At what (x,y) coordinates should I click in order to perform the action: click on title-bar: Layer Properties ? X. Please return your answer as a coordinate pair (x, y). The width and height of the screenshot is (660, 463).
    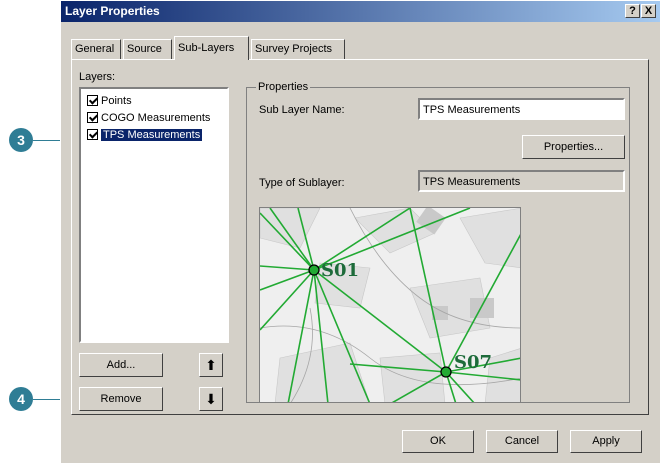
    Looking at the image, I should click on (360, 11).